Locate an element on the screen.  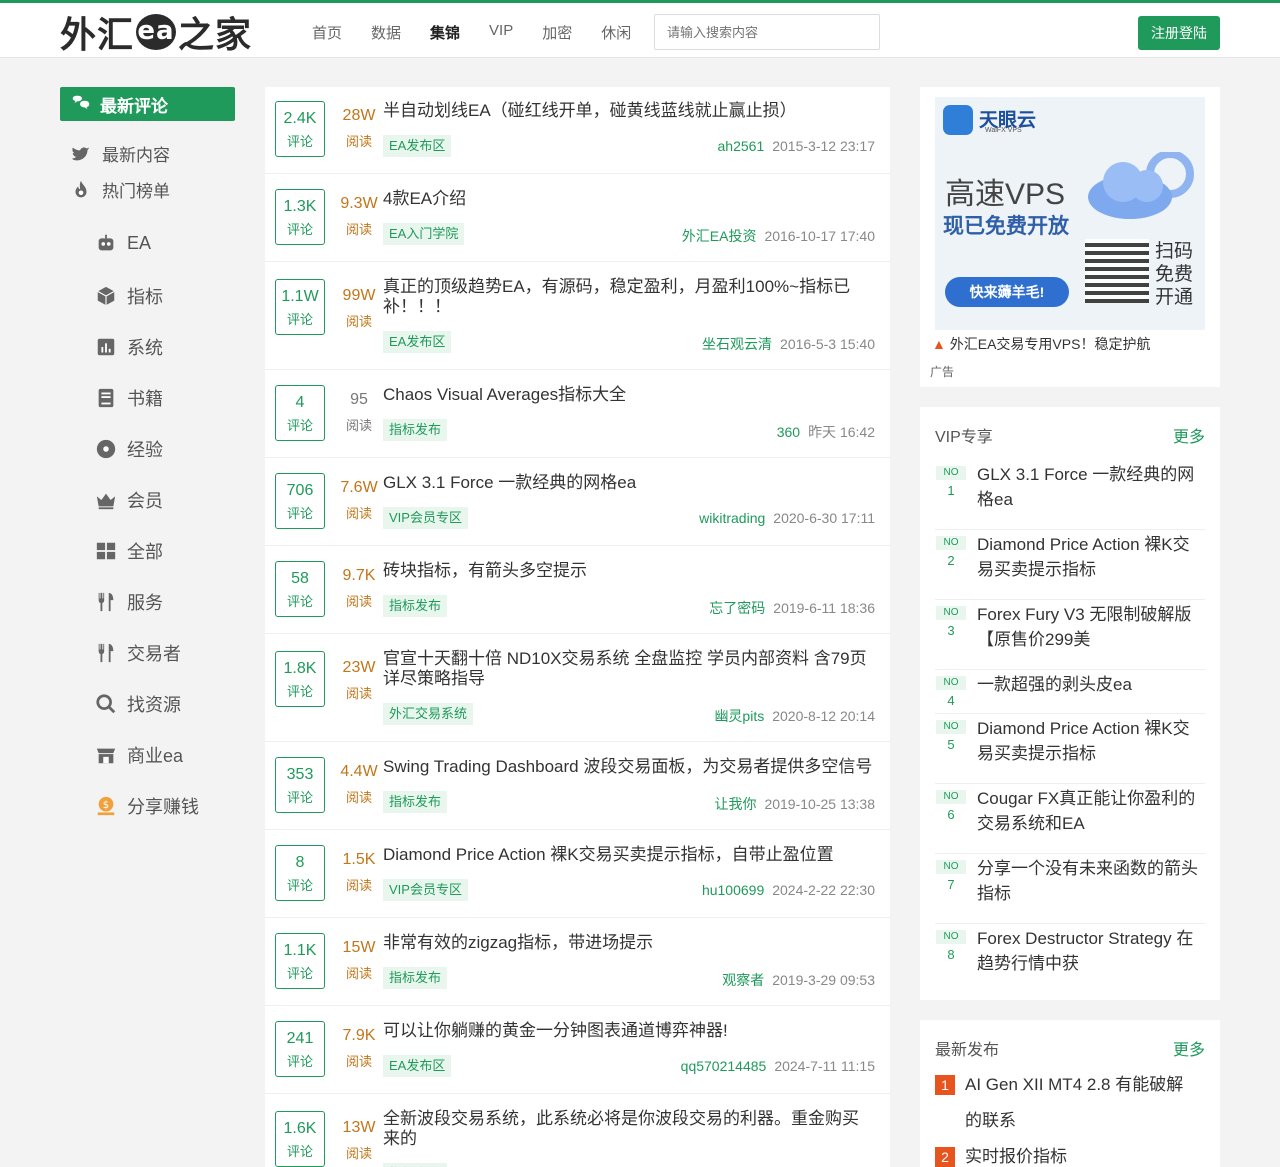
sidebar-item-2: 系统 is located at coordinates (129, 347).